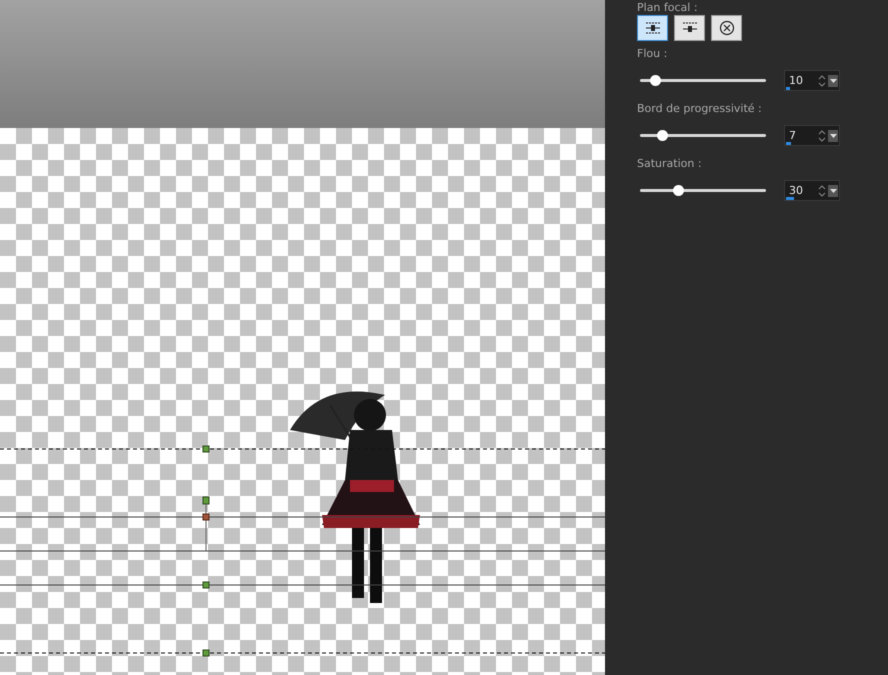 The width and height of the screenshot is (888, 675). What do you see at coordinates (812, 190) in the screenshot?
I see `number-spin-field: 30` at bounding box center [812, 190].